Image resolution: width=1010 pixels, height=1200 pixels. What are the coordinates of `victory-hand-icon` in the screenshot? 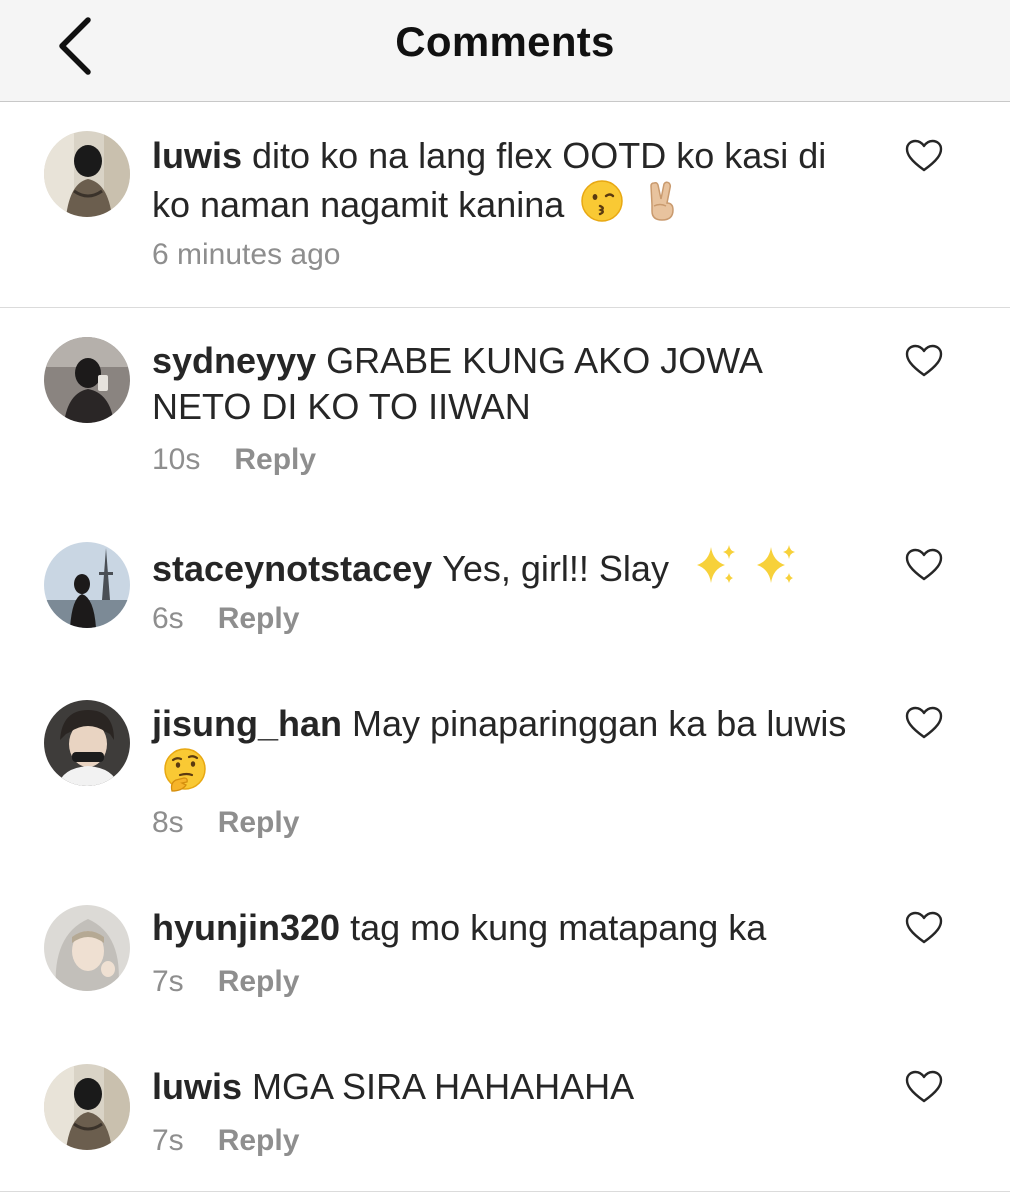 It's located at (662, 206).